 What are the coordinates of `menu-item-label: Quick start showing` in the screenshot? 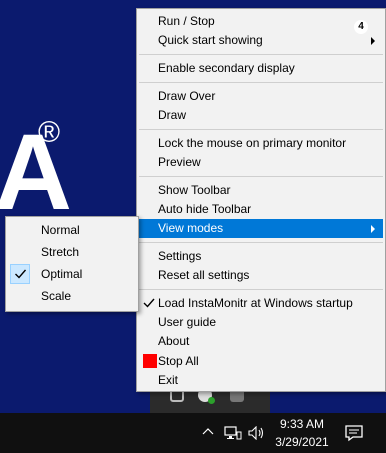 It's located at (210, 40).